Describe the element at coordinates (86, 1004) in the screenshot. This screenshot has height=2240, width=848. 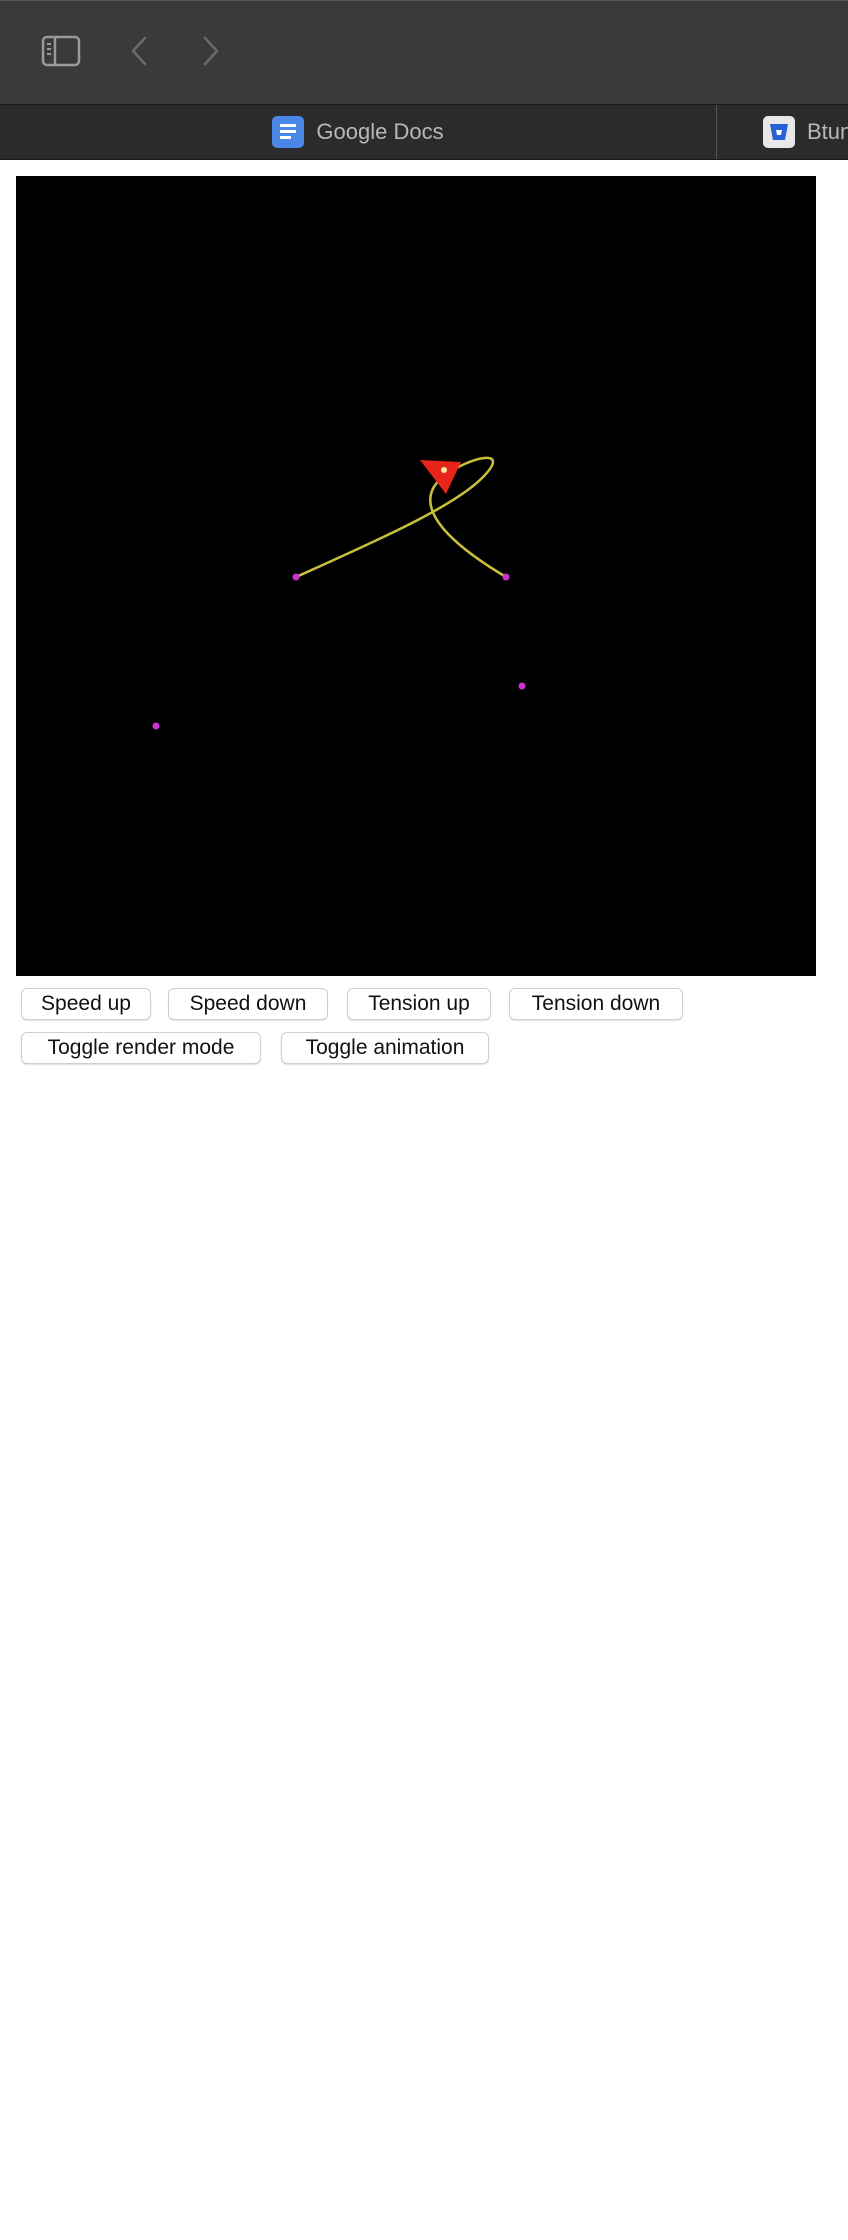
I see `speed-up-button: Speed up` at that location.